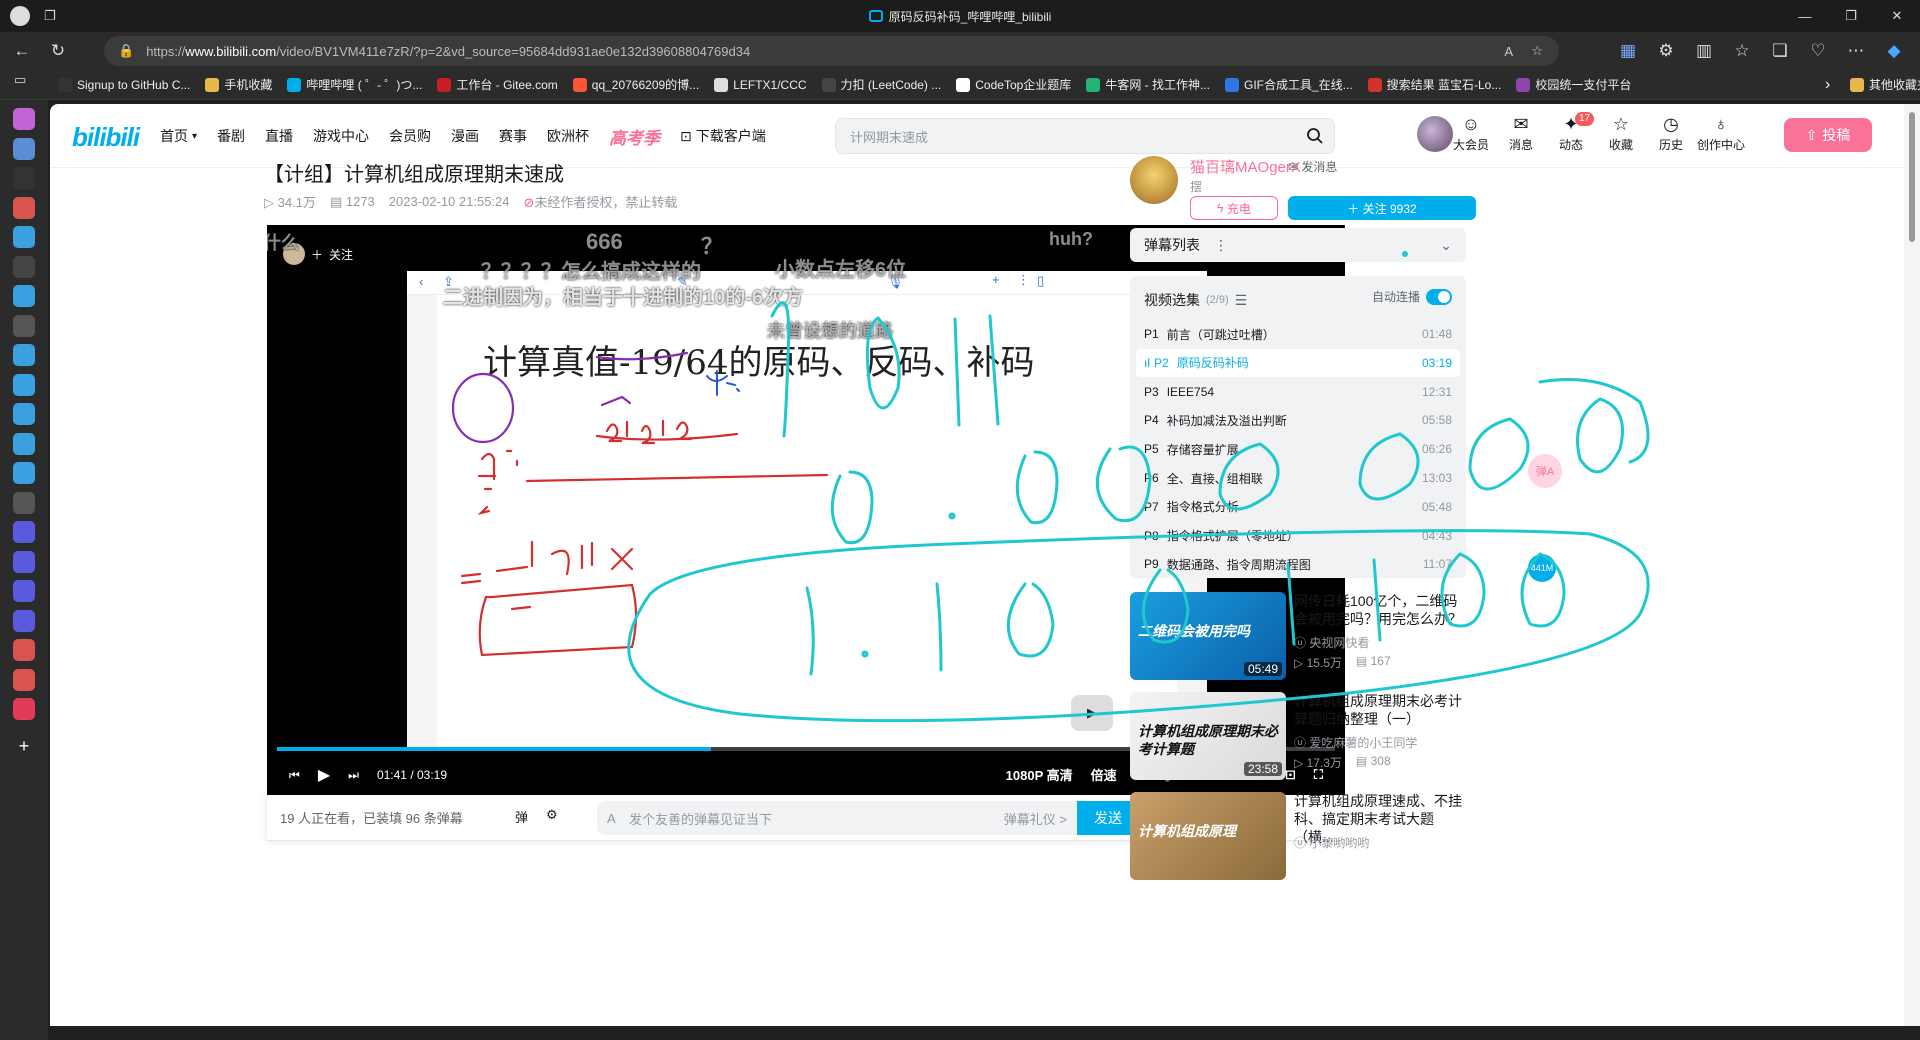 Image resolution: width=1920 pixels, height=1040 pixels. What do you see at coordinates (1298, 245) in the screenshot?
I see `danmaku-list-toggle: 弹幕列表 ⋮ ⌄` at bounding box center [1298, 245].